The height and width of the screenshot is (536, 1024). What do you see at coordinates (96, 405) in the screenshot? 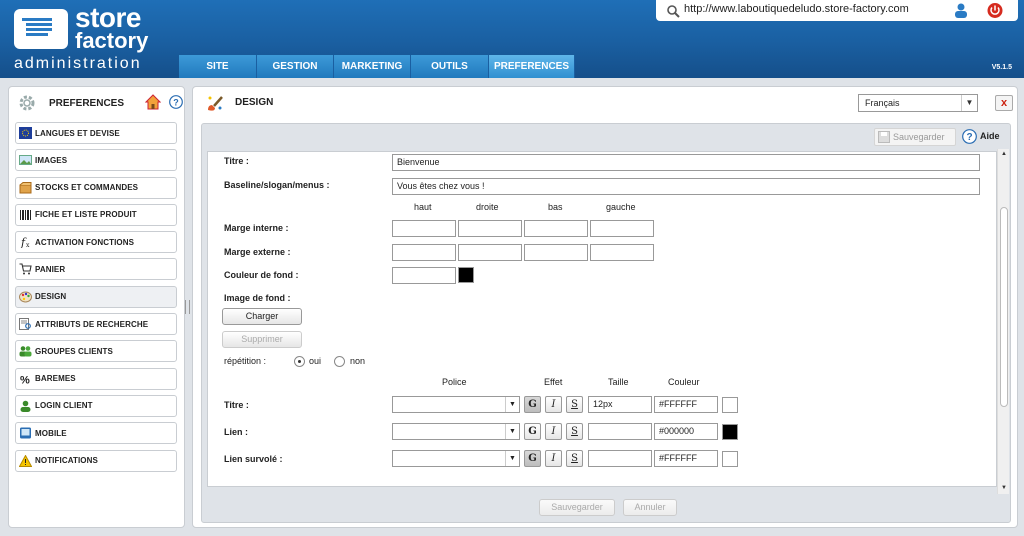
I see `sidebar-item-login-client: LOGIN CLIENT` at bounding box center [96, 405].